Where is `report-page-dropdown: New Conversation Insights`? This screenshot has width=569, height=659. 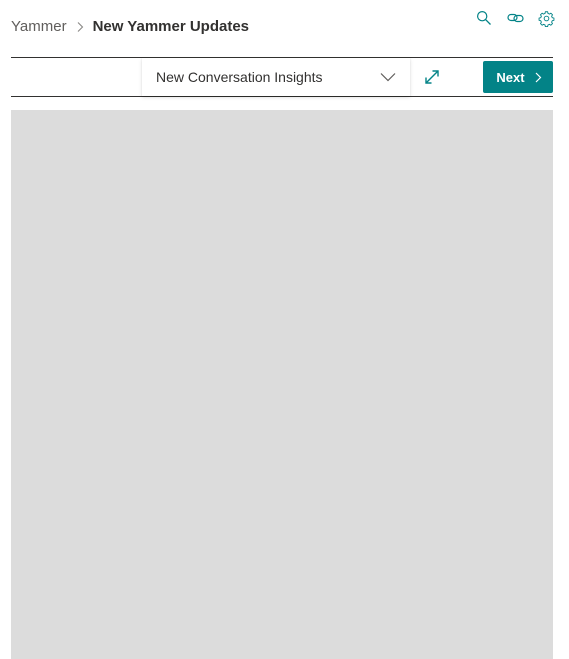 report-page-dropdown: New Conversation Insights is located at coordinates (276, 77).